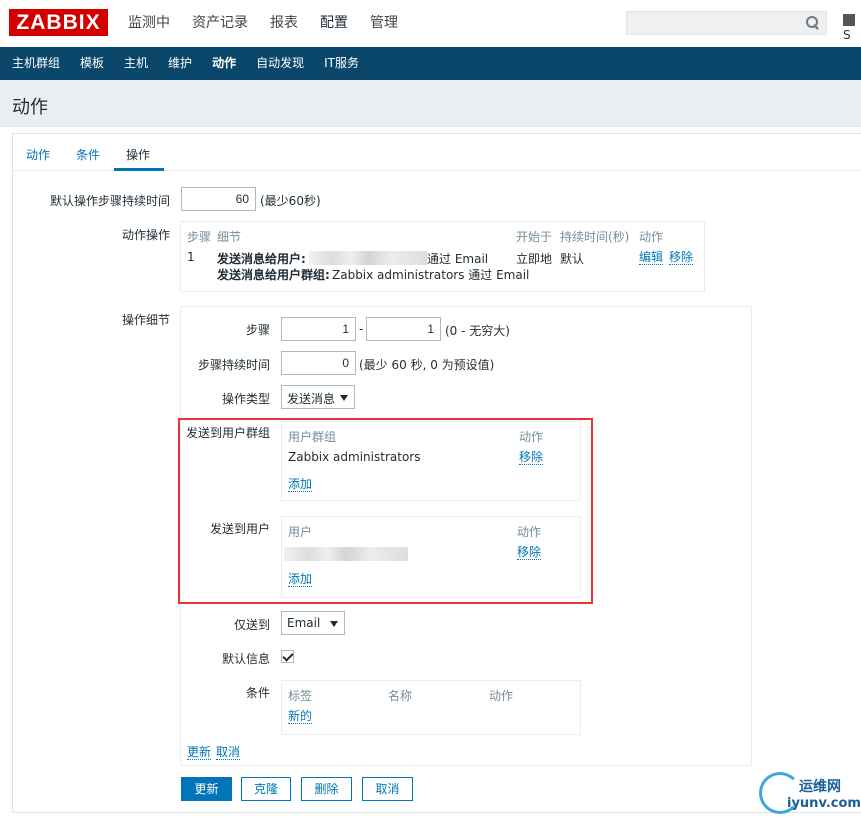 Image resolution: width=861 pixels, height=821 pixels. I want to click on edit-operation-link: 编辑, so click(651, 257).